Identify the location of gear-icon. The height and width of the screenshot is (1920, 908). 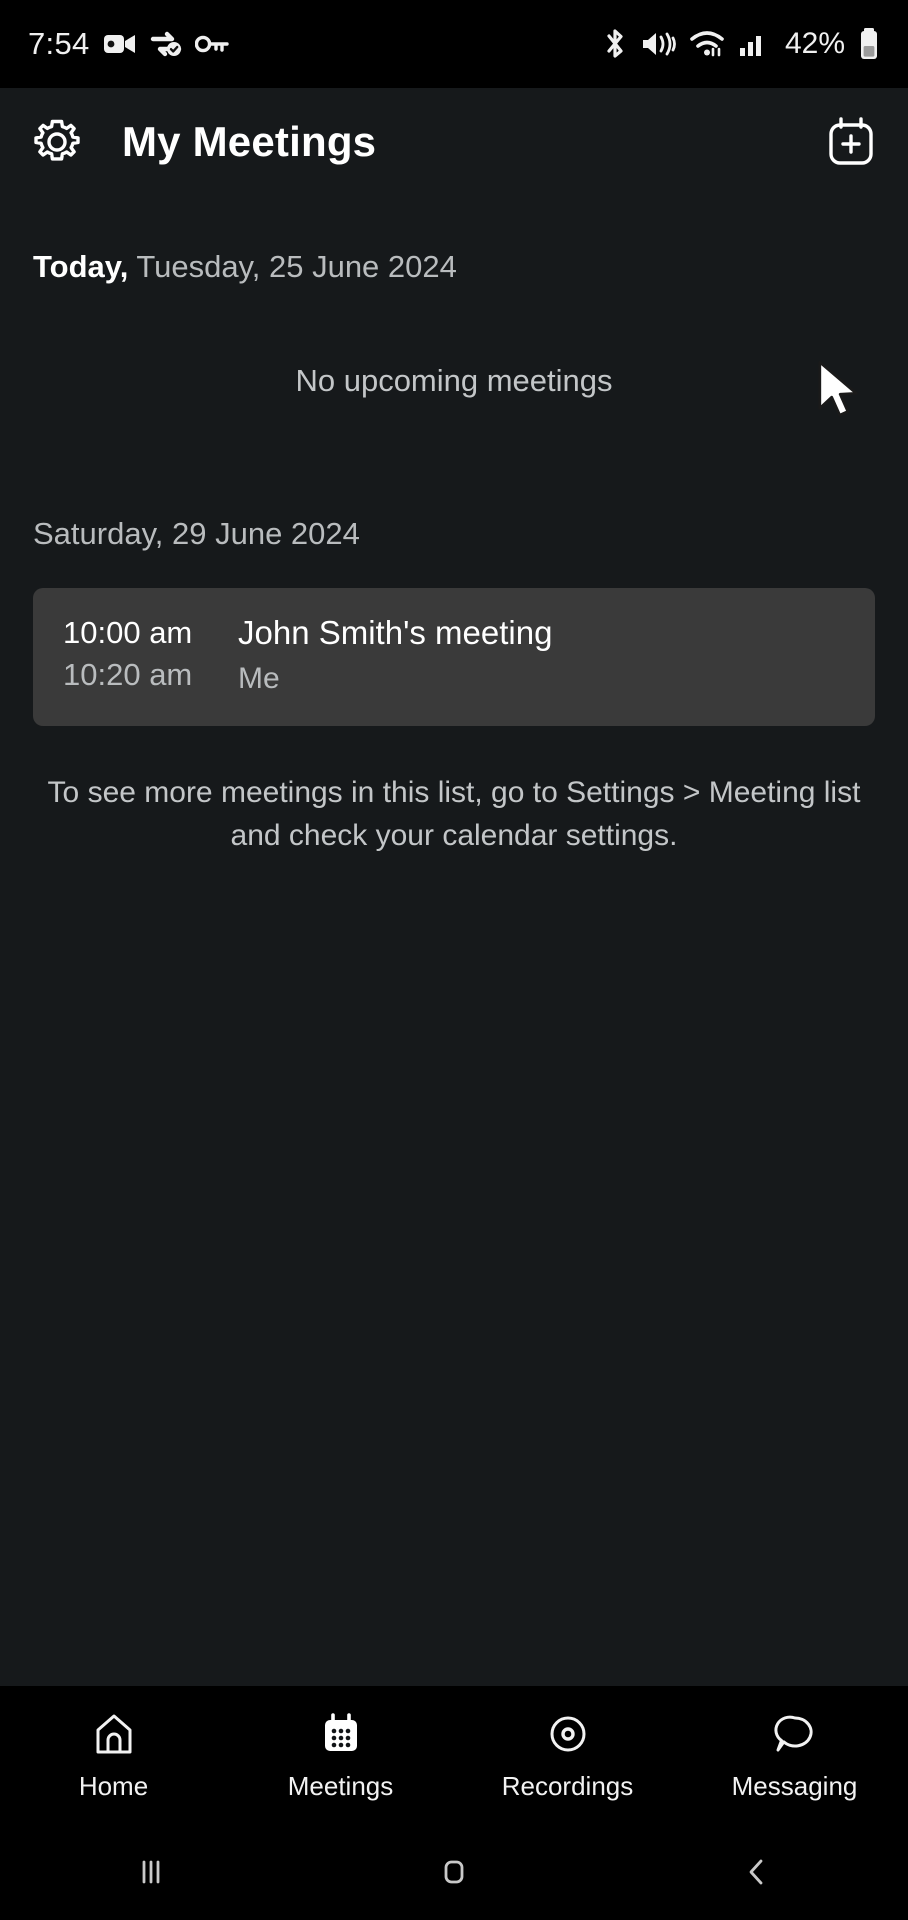
(57, 140).